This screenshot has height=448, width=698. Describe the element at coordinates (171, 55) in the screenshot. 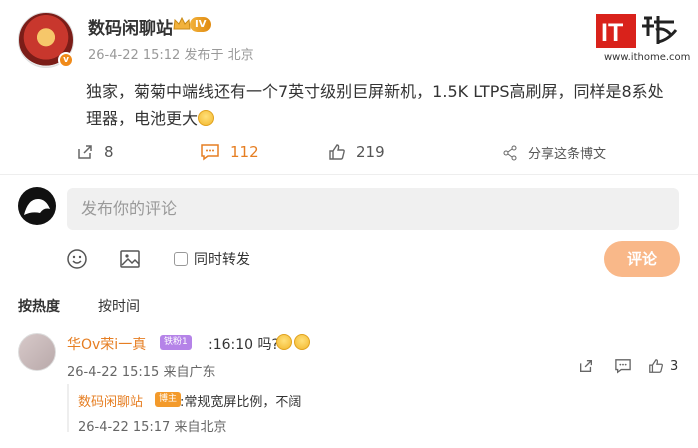

I see `post-meta: 26-4-22 15:12 发布于 北京` at that location.